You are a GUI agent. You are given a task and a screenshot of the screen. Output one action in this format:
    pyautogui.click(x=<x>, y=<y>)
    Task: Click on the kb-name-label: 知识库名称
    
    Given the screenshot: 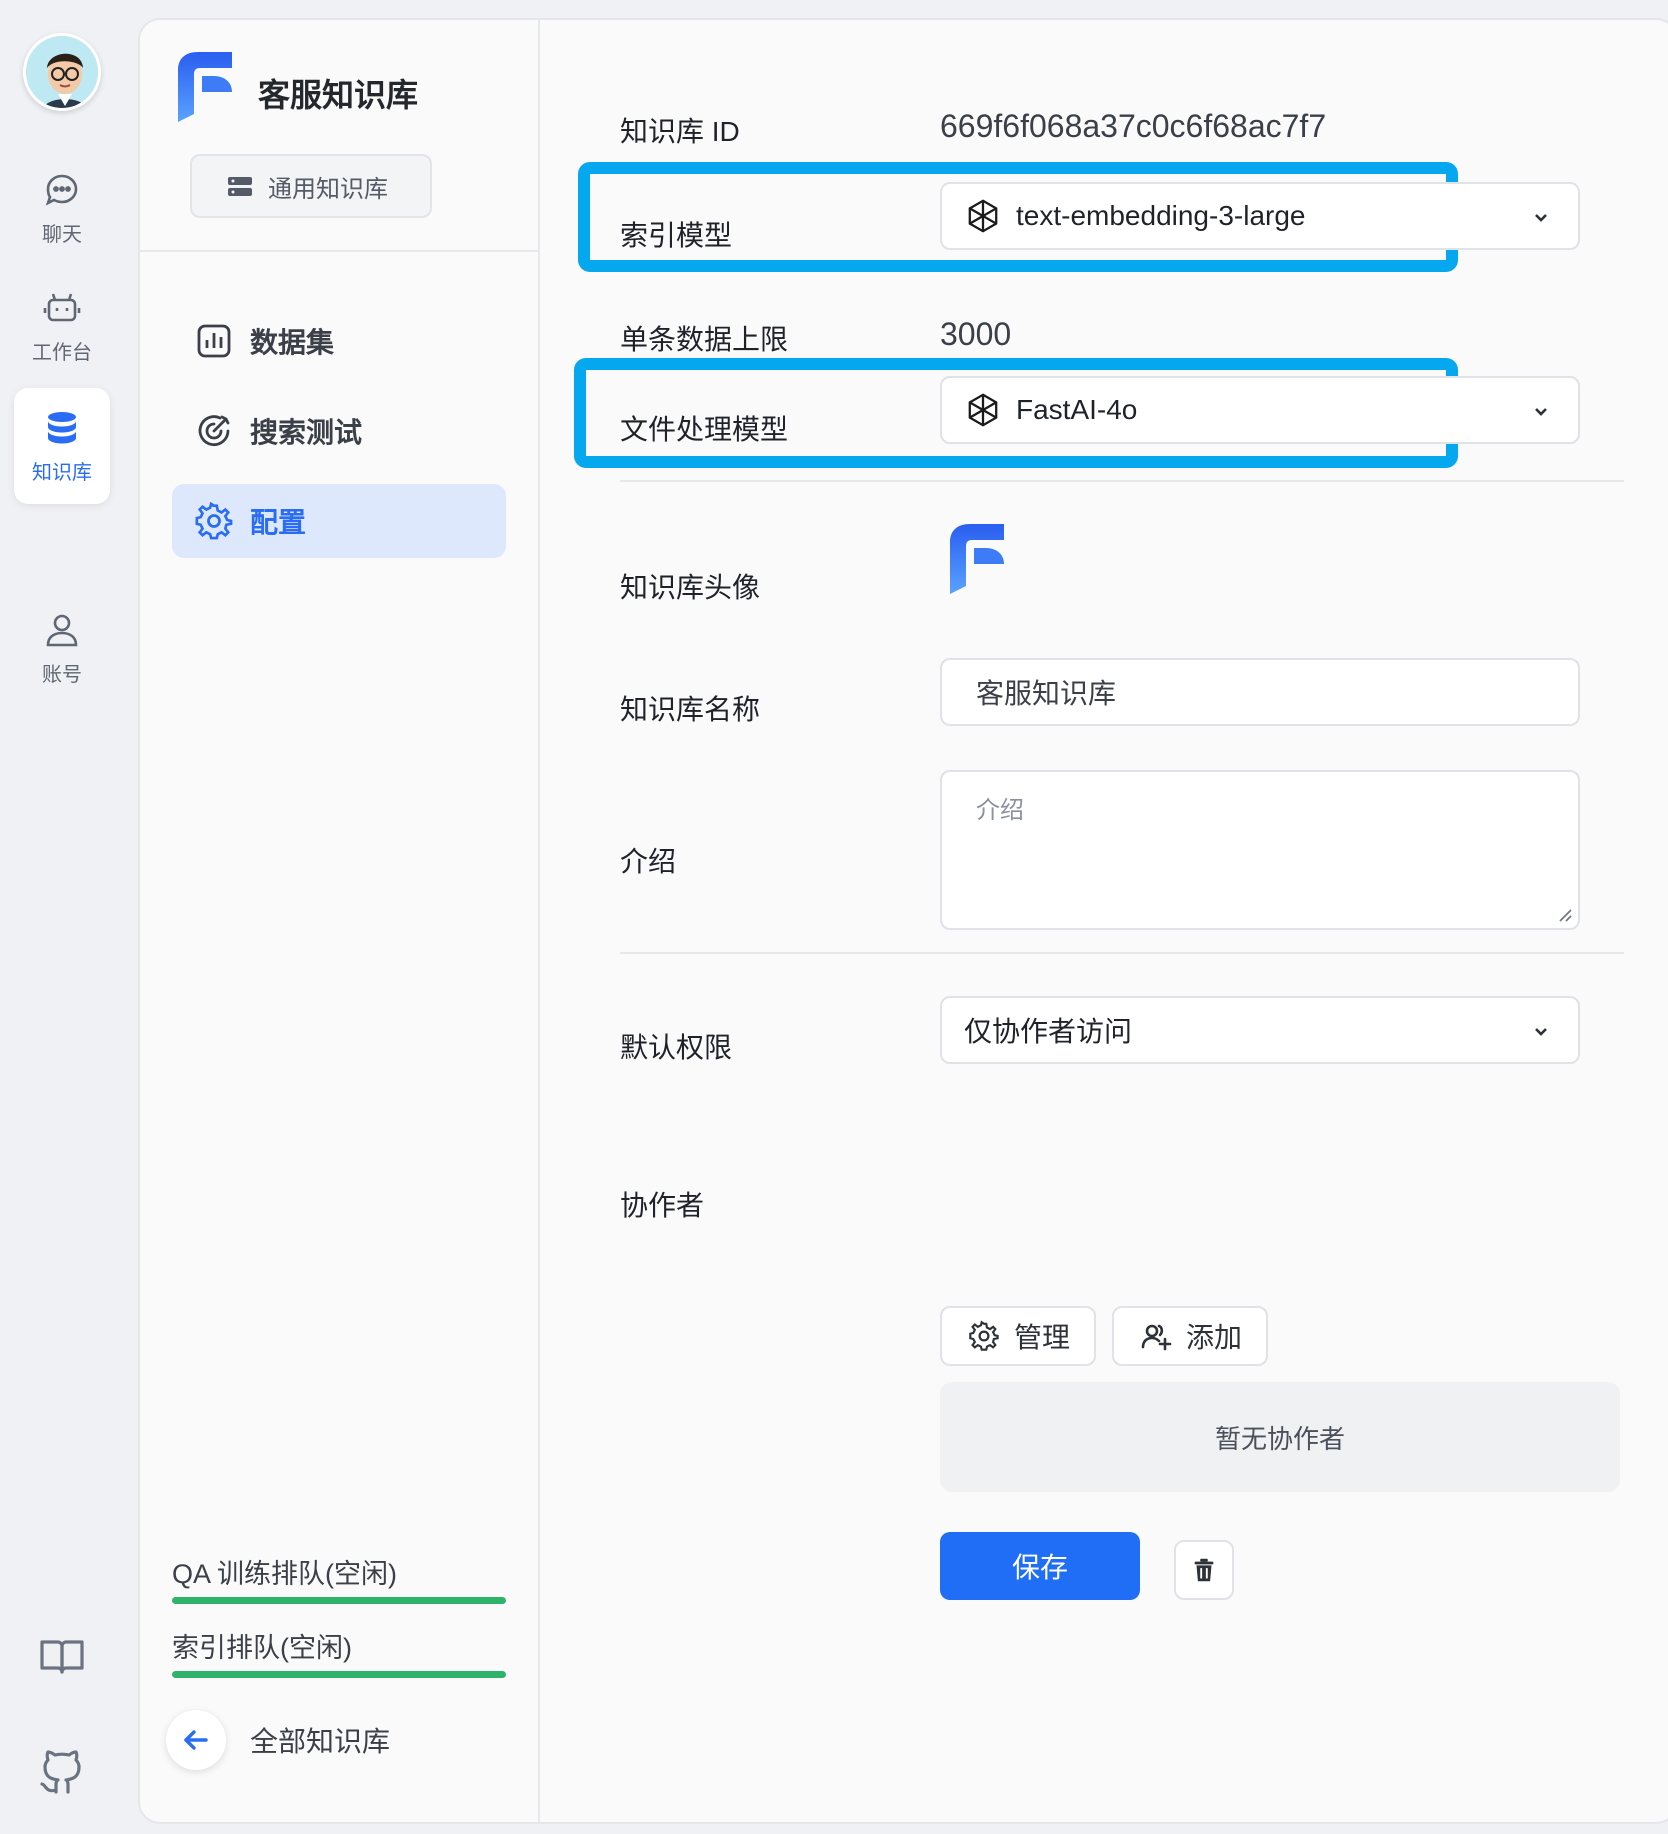 What is the action you would take?
    pyautogui.click(x=690, y=709)
    